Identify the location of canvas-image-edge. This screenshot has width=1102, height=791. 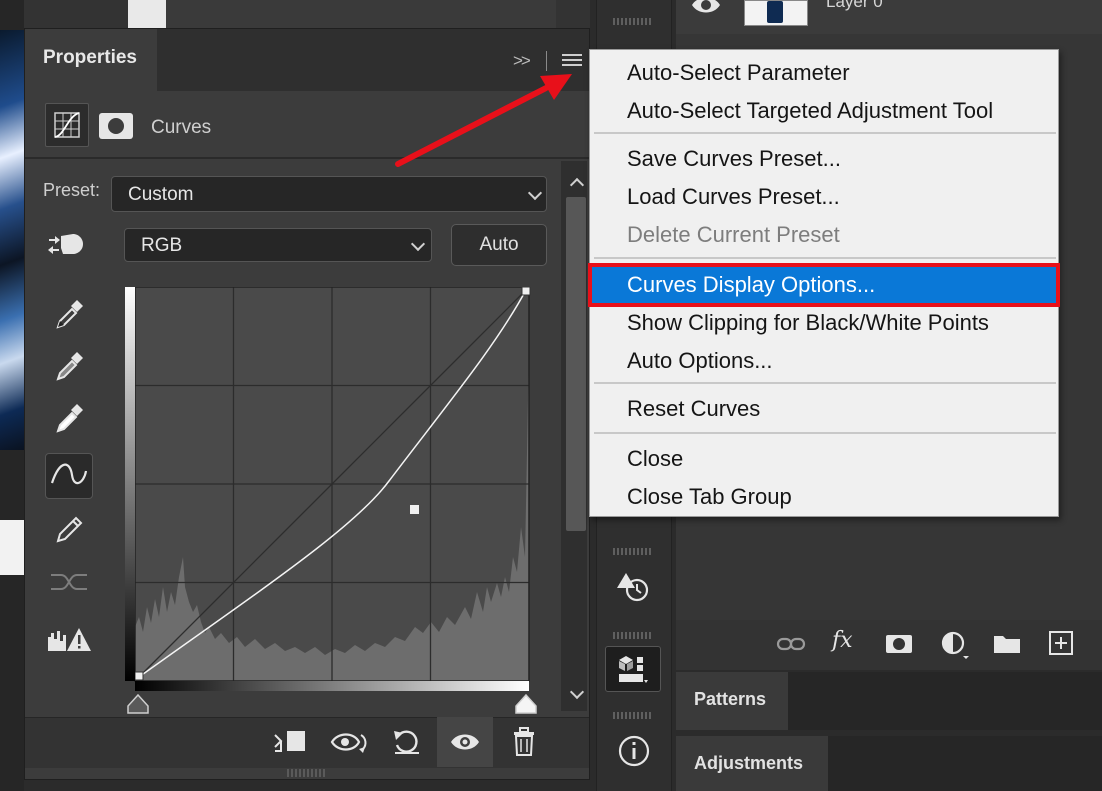
(12, 547).